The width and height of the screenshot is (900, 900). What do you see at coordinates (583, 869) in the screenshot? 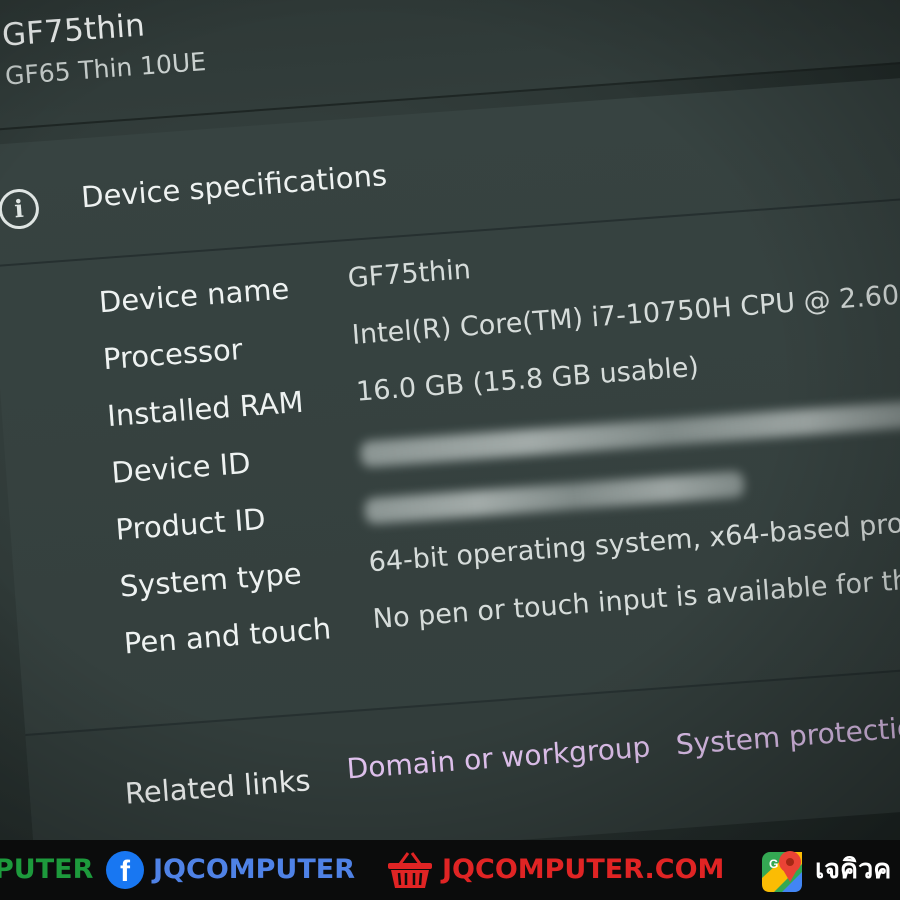
I see `banner-website: JQCOMPUTER.COM` at bounding box center [583, 869].